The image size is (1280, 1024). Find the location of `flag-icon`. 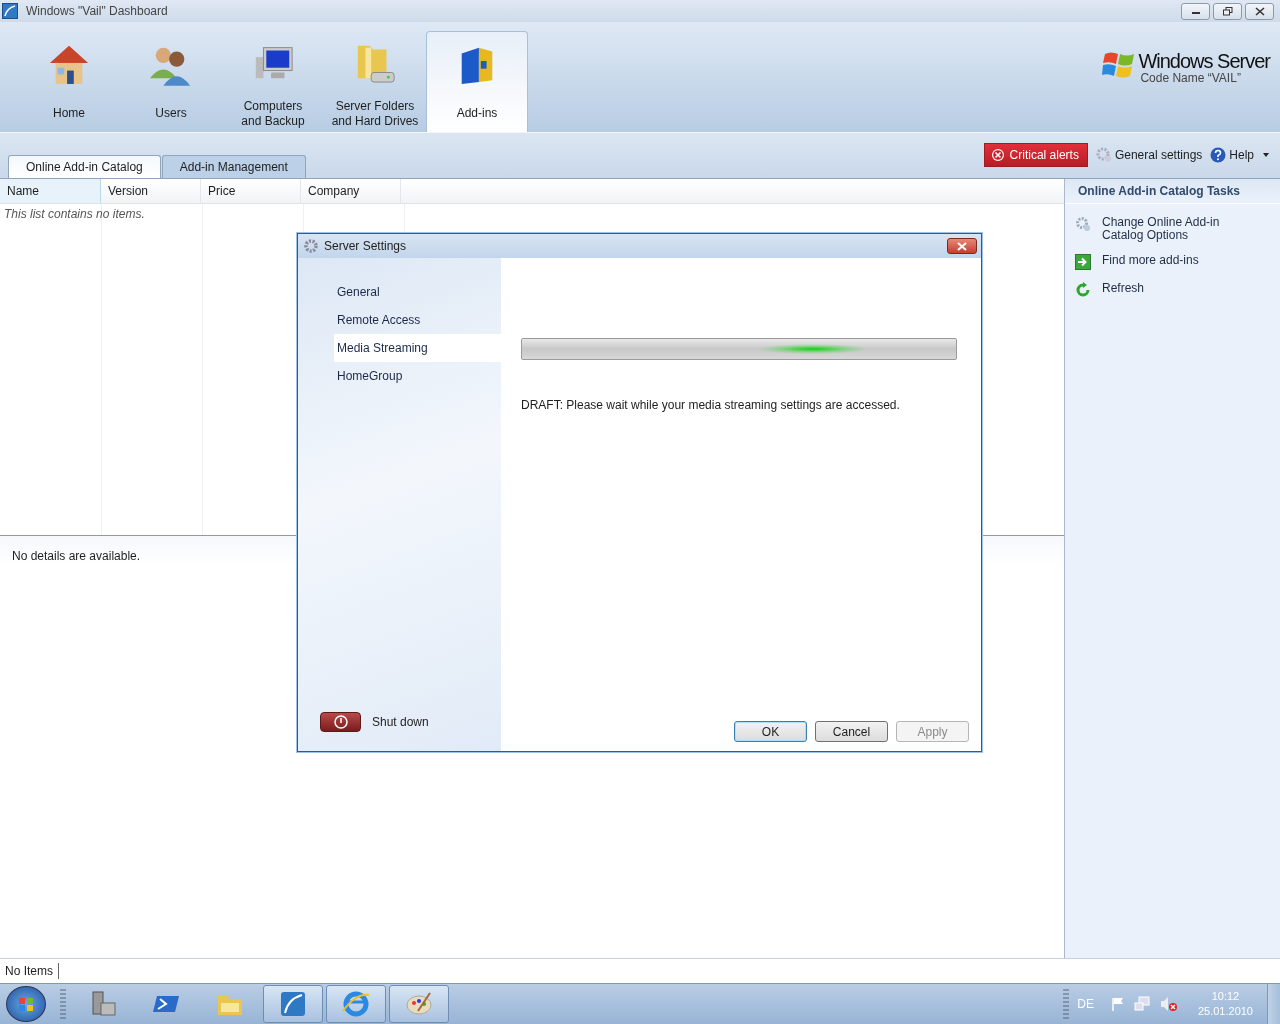

flag-icon is located at coordinates (1117, 1004).